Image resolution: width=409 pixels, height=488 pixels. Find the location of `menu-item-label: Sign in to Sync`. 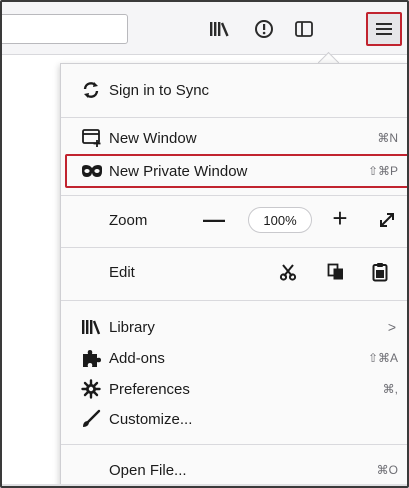

menu-item-label: Sign in to Sync is located at coordinates (159, 90).